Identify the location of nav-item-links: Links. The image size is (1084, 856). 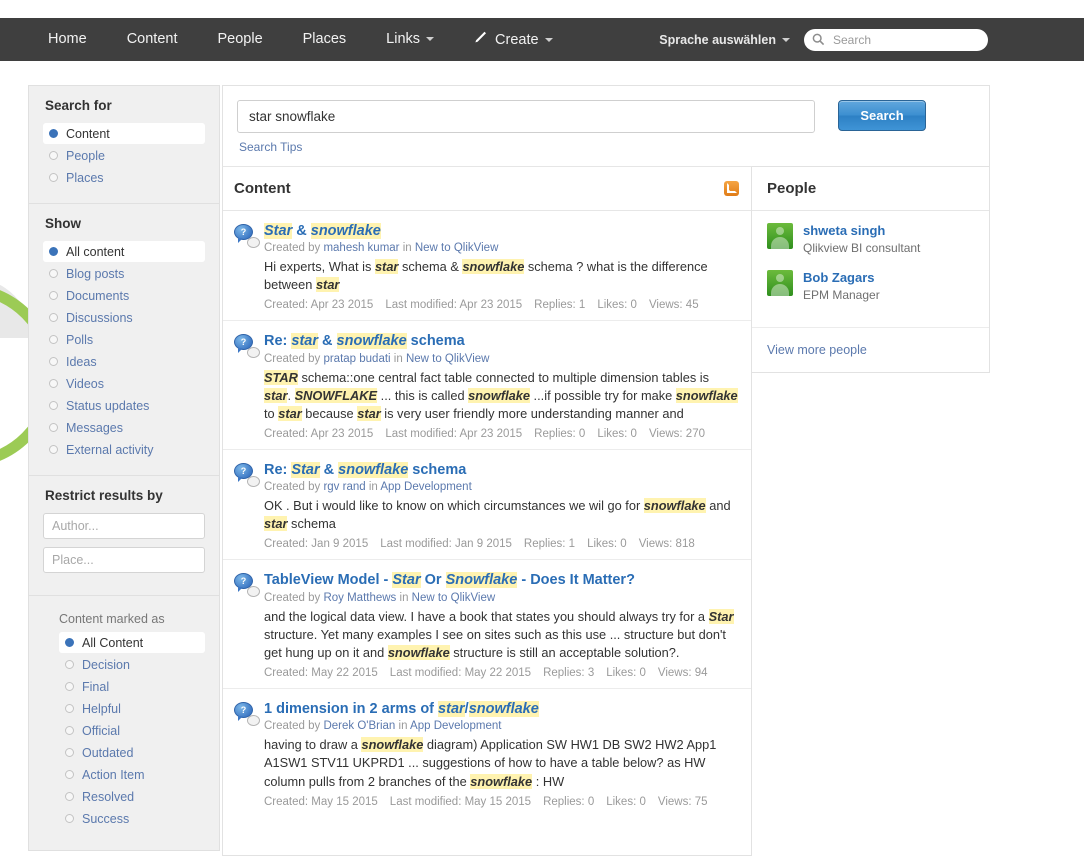
(410, 39).